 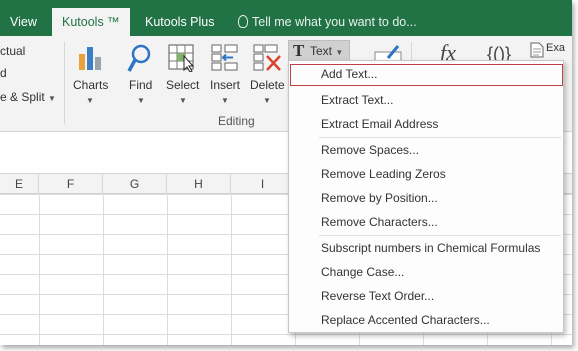 I want to click on lightbulb-icon, so click(x=243, y=21).